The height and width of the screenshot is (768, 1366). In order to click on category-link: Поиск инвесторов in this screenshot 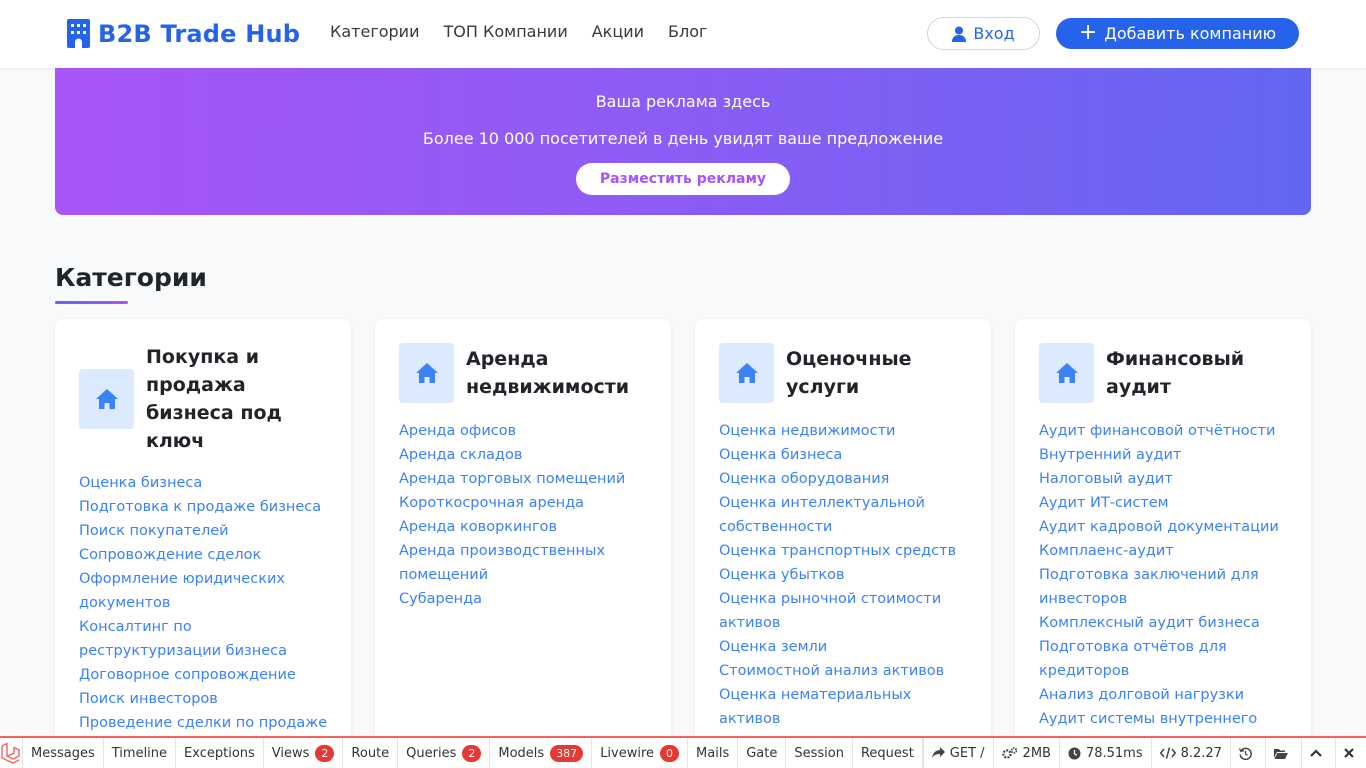, I will do `click(207, 699)`.